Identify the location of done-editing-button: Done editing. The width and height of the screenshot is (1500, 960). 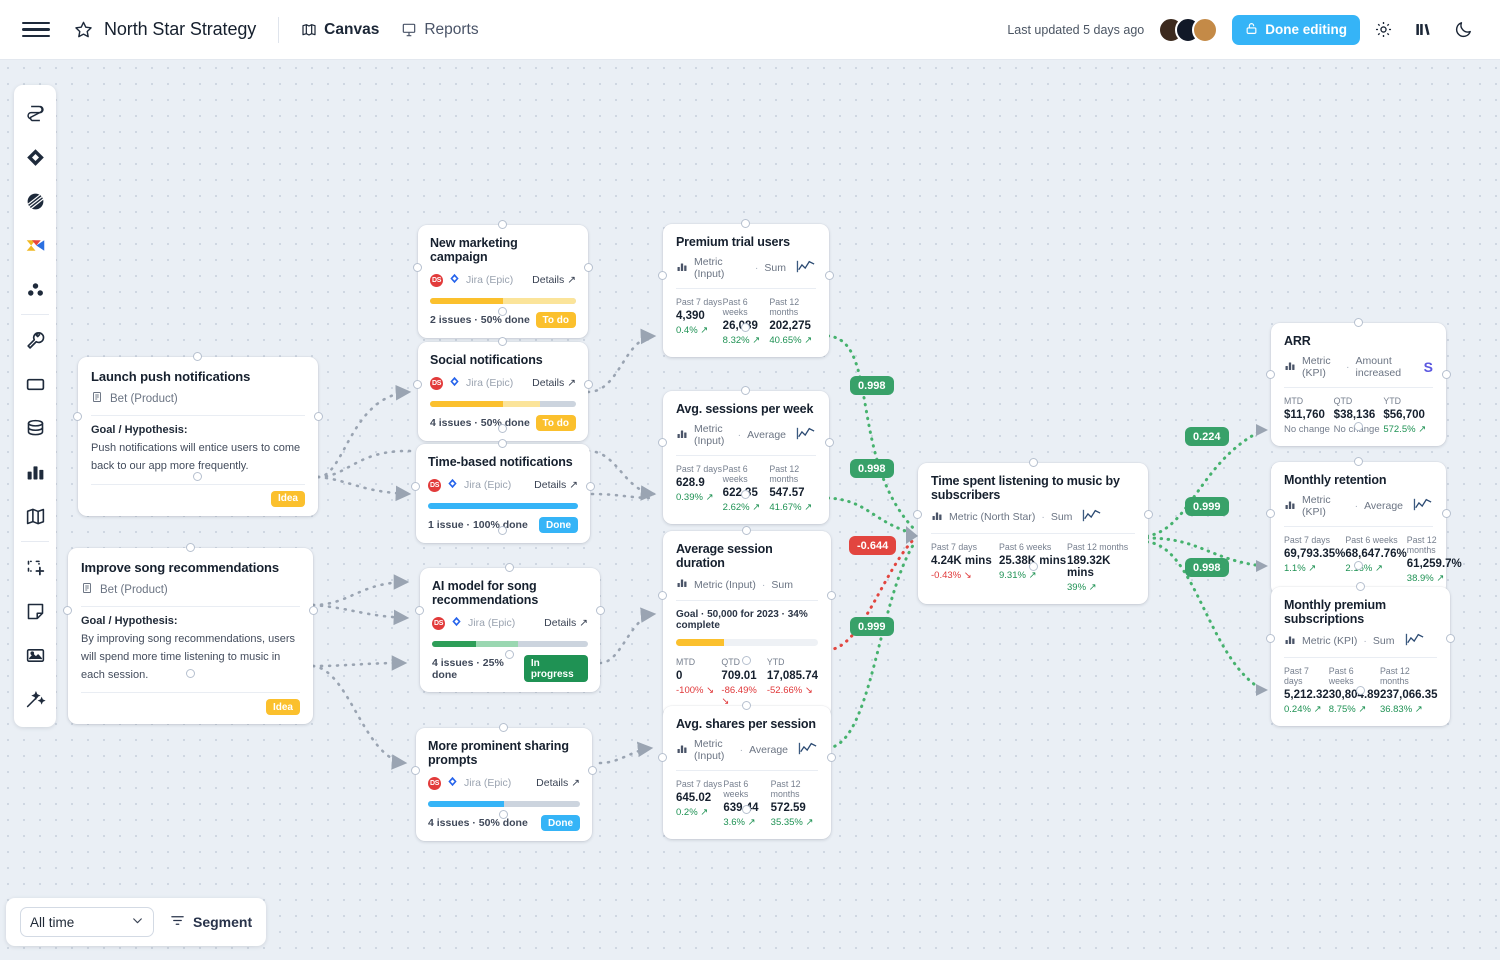
(1296, 29).